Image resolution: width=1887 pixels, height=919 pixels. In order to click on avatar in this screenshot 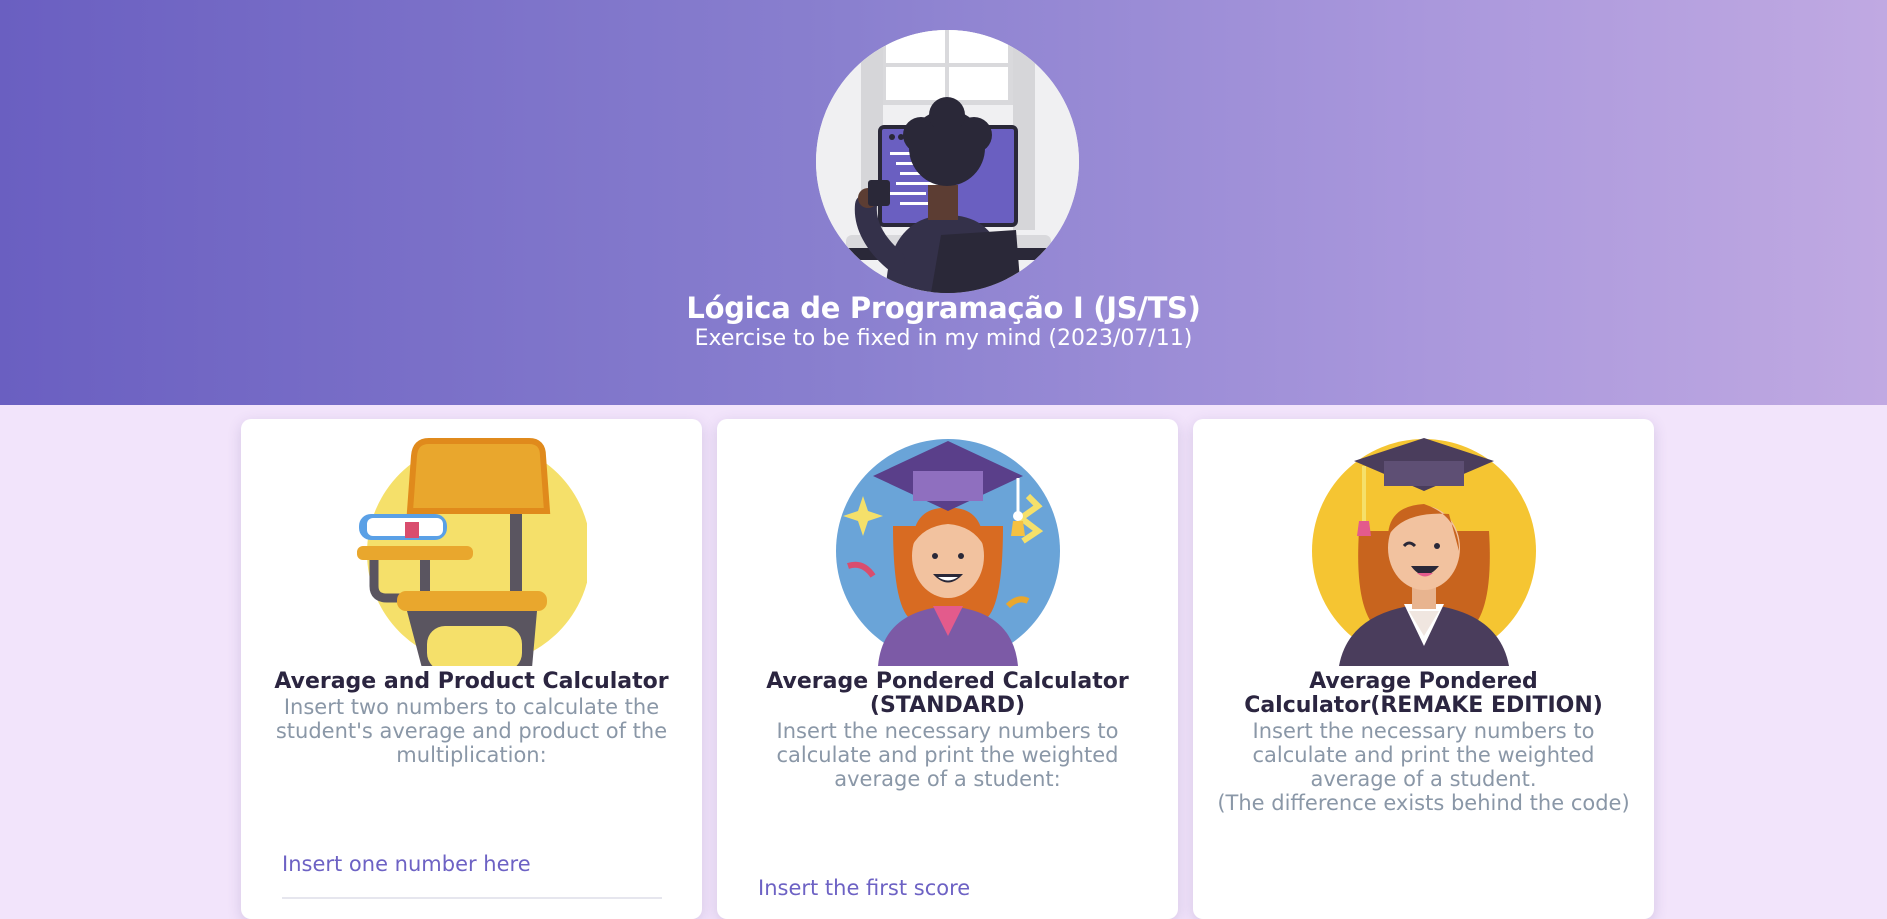, I will do `click(947, 161)`.